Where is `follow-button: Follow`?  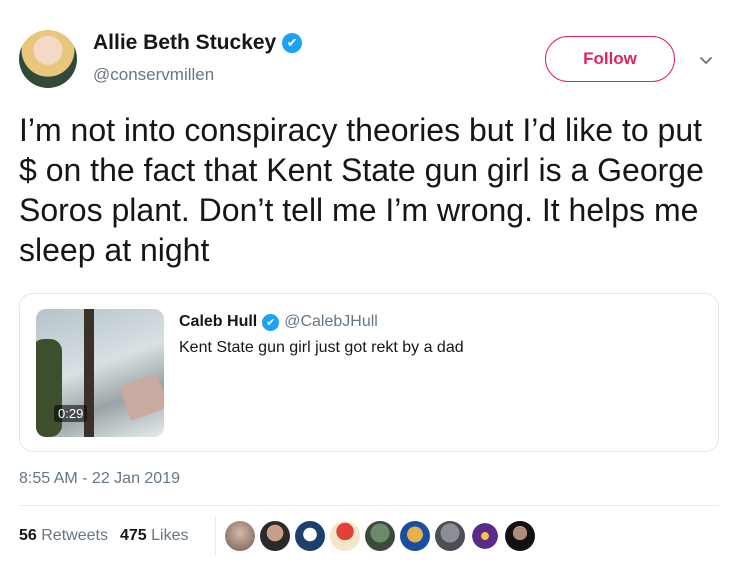
follow-button: Follow is located at coordinates (610, 59).